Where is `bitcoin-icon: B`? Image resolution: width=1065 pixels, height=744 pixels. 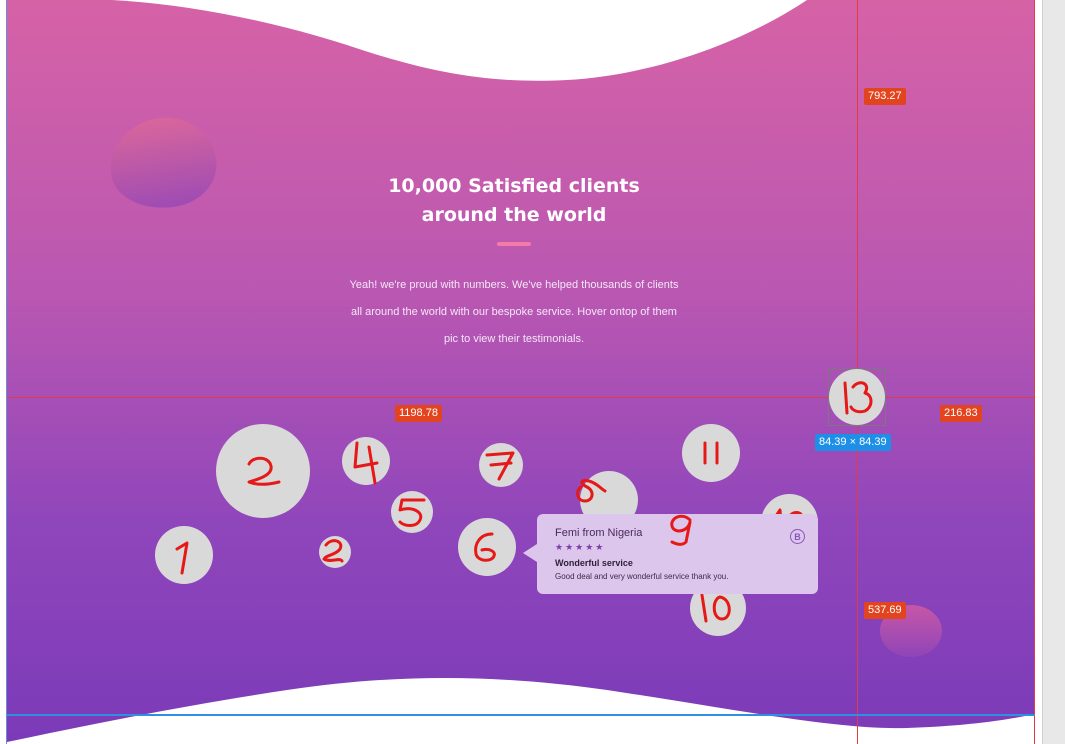 bitcoin-icon: B is located at coordinates (797, 536).